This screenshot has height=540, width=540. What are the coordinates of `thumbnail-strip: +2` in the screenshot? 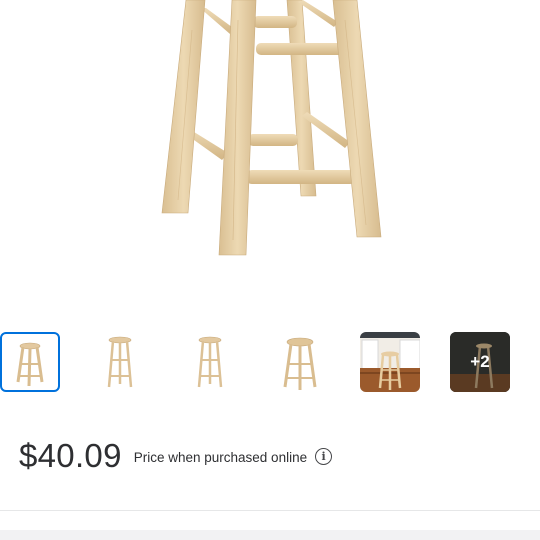 It's located at (270, 362).